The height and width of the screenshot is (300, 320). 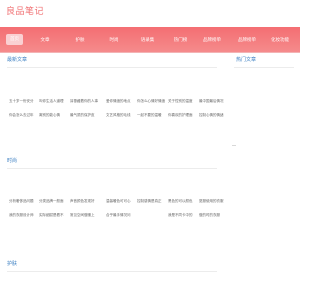 I want to click on latest-link: 关于性别的温度, so click(x=180, y=101).